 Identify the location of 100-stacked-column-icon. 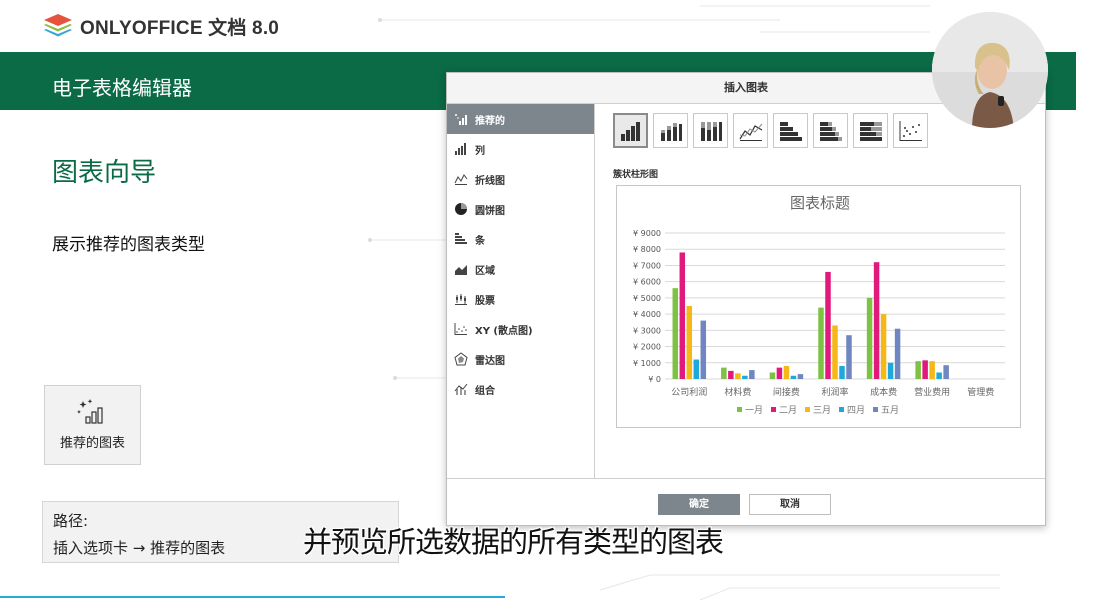
(711, 131).